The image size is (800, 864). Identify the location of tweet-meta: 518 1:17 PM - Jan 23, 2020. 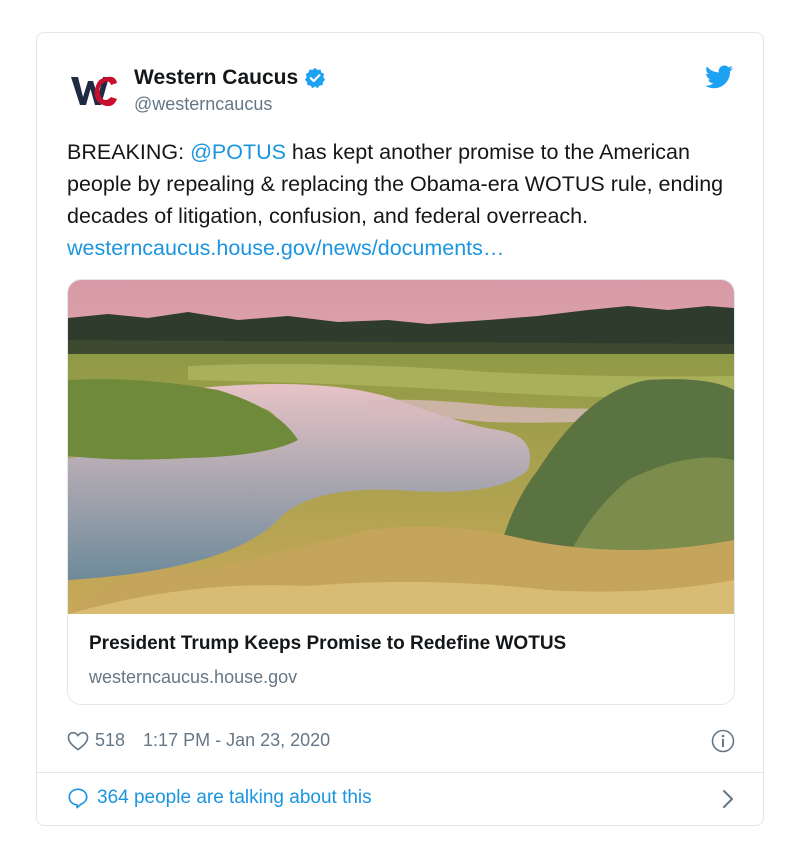
(198, 740).